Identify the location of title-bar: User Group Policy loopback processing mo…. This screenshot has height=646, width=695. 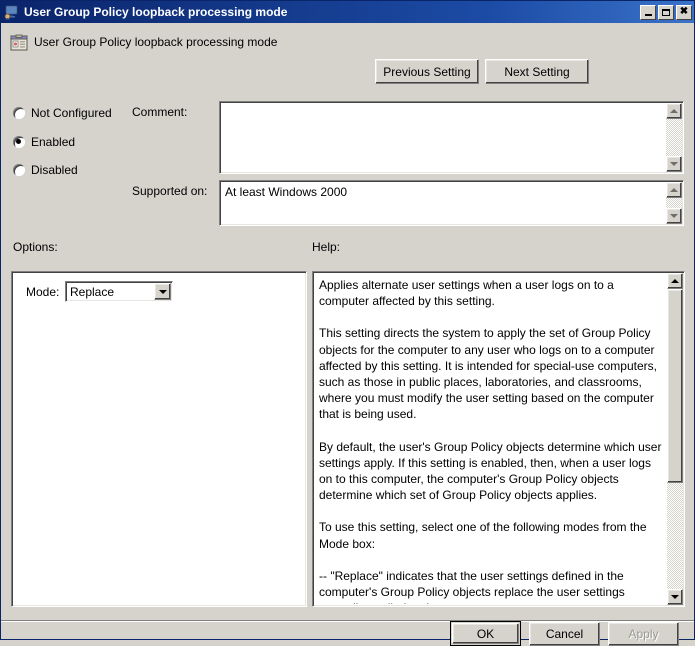
(347, 12).